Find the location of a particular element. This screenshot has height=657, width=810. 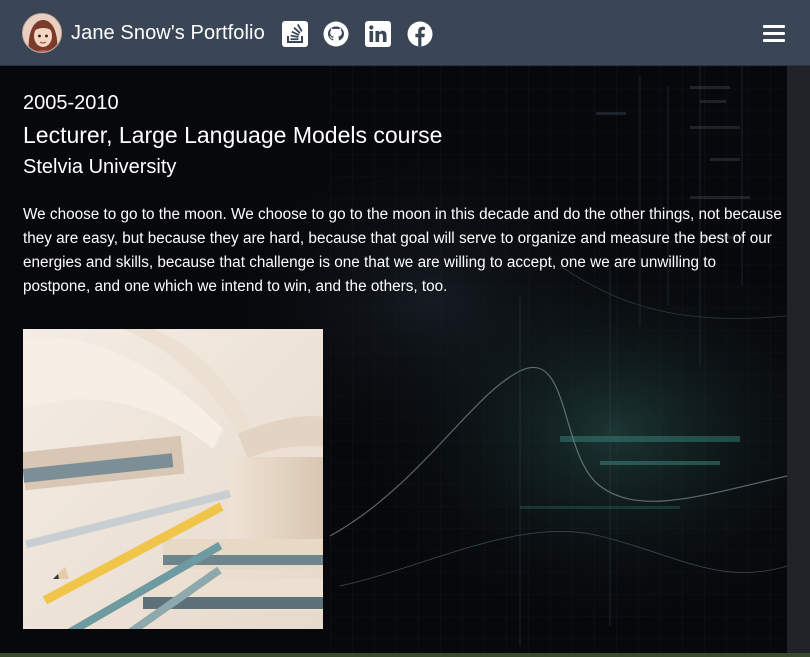

scrollbar is located at coordinates (798, 361).